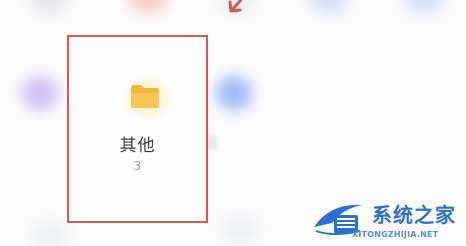 Image resolution: width=466 pixels, height=246 pixels. I want to click on watermark: 系统之家 XITONGZHIJIA.NET, so click(387, 220).